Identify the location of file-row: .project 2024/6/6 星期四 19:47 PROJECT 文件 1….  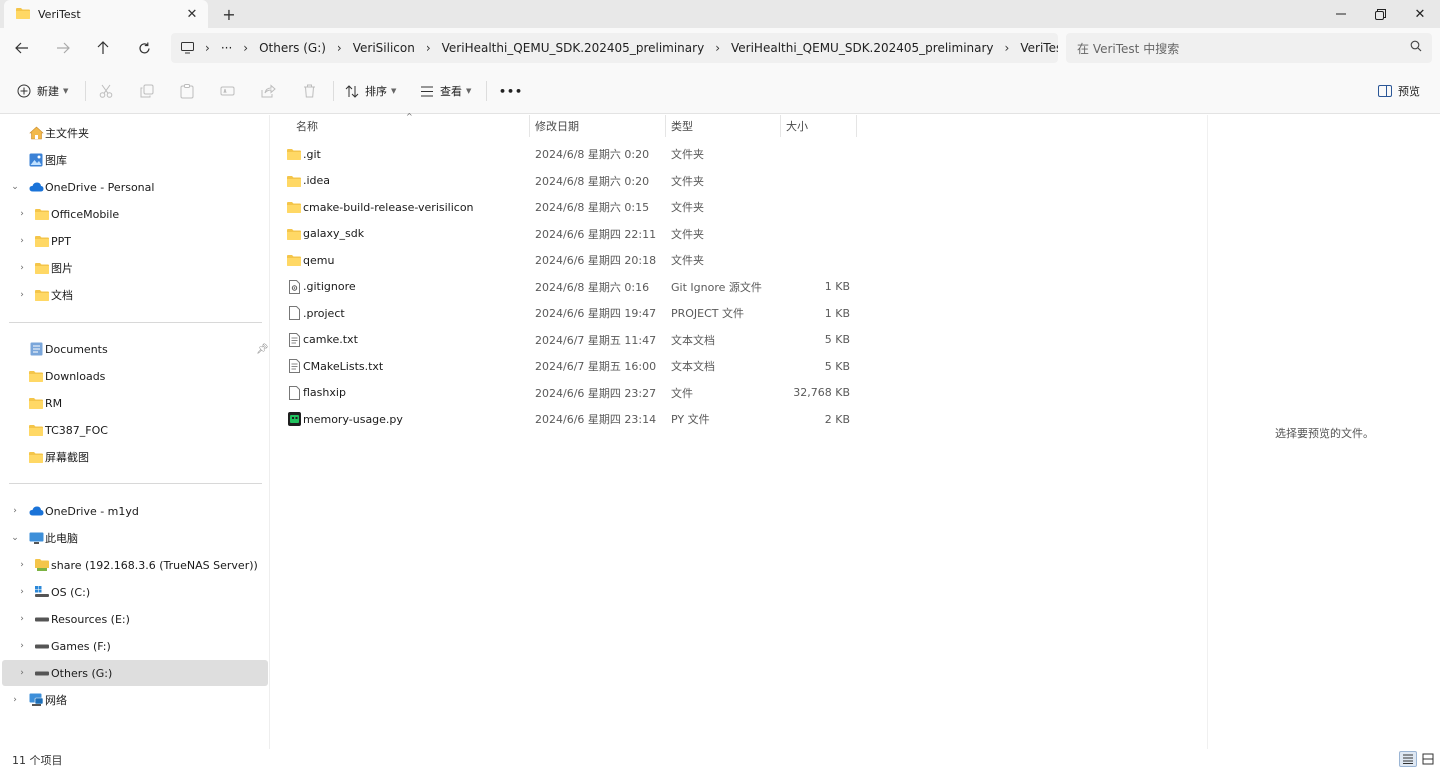
(566, 313).